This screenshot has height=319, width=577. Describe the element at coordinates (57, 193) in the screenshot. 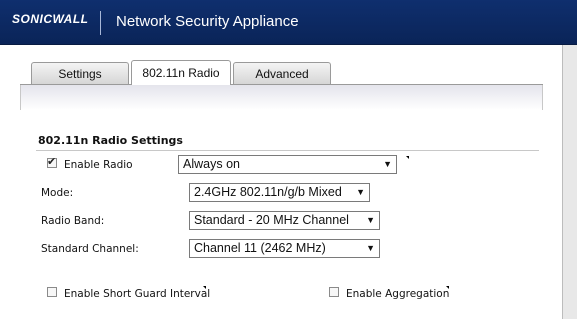

I see `mode-label: Mode:` at that location.